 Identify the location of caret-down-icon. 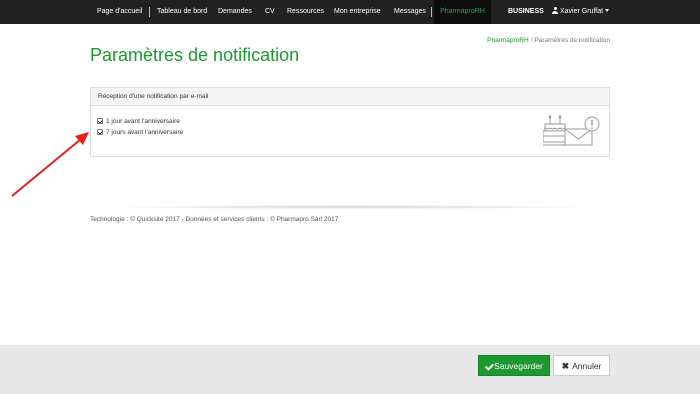
(607, 10).